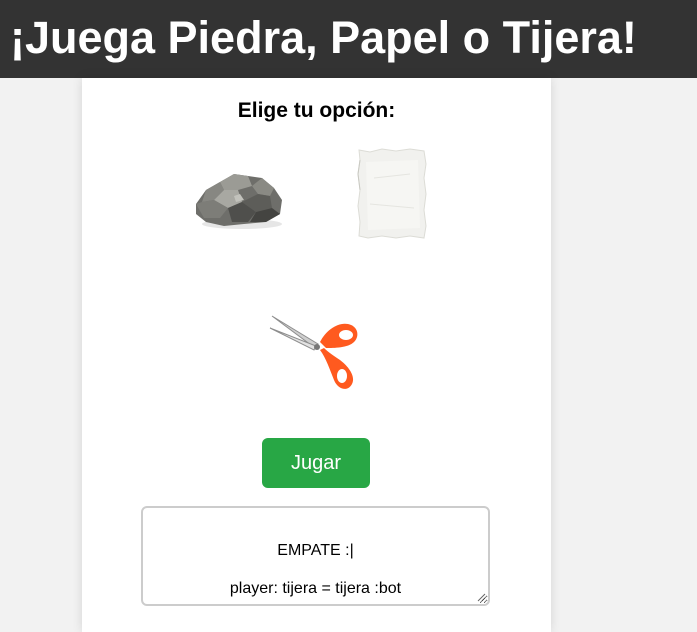 This screenshot has width=697, height=632. Describe the element at coordinates (239, 201) in the screenshot. I see `rock-icon` at that location.